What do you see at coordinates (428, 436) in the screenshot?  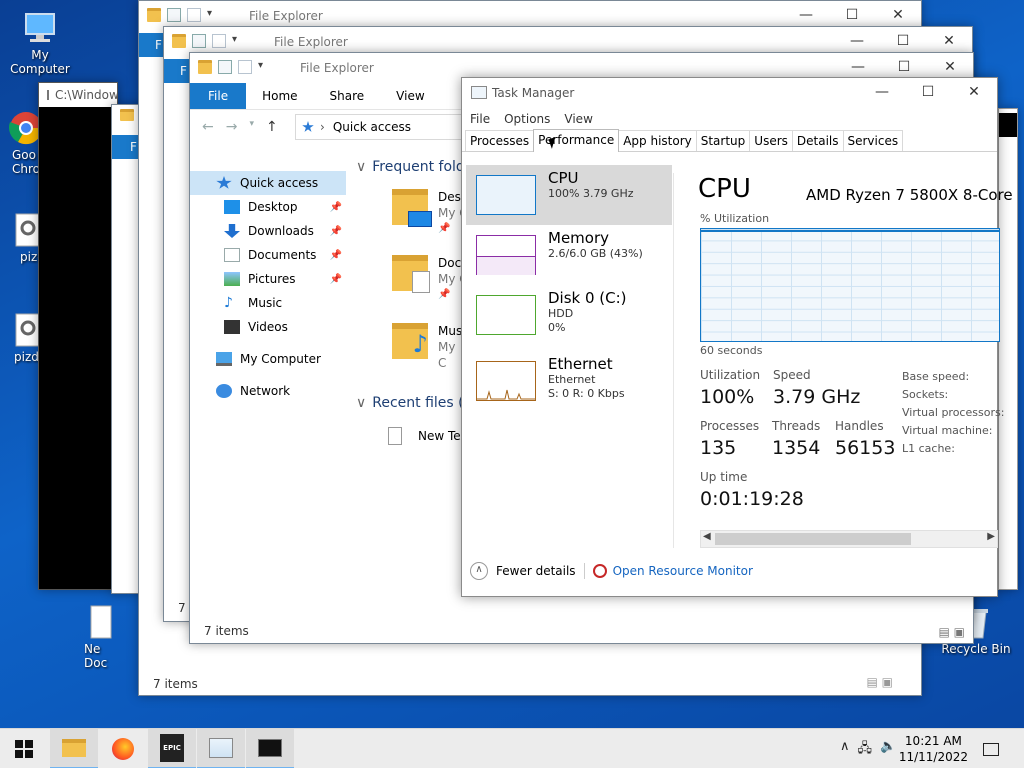 I see `recent-file-item: New Tex` at bounding box center [428, 436].